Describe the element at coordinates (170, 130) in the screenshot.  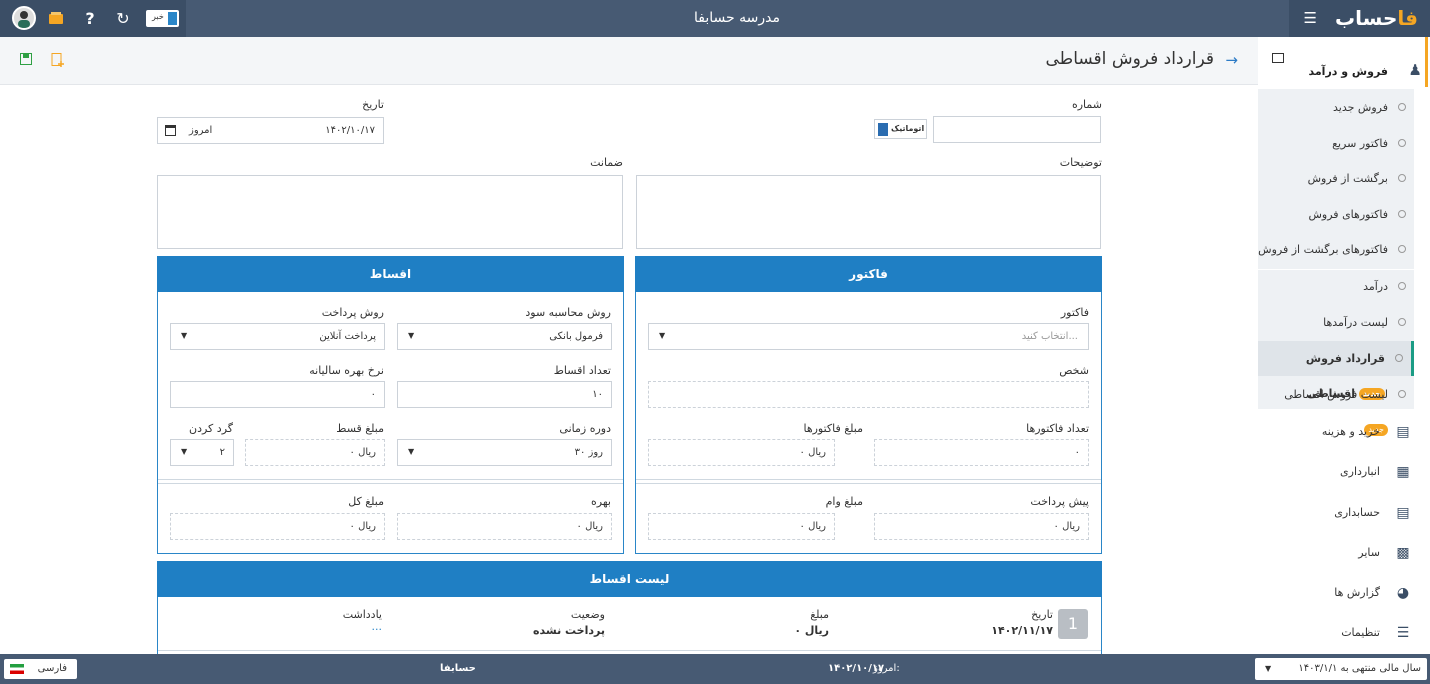
I see `calendar-icon` at that location.